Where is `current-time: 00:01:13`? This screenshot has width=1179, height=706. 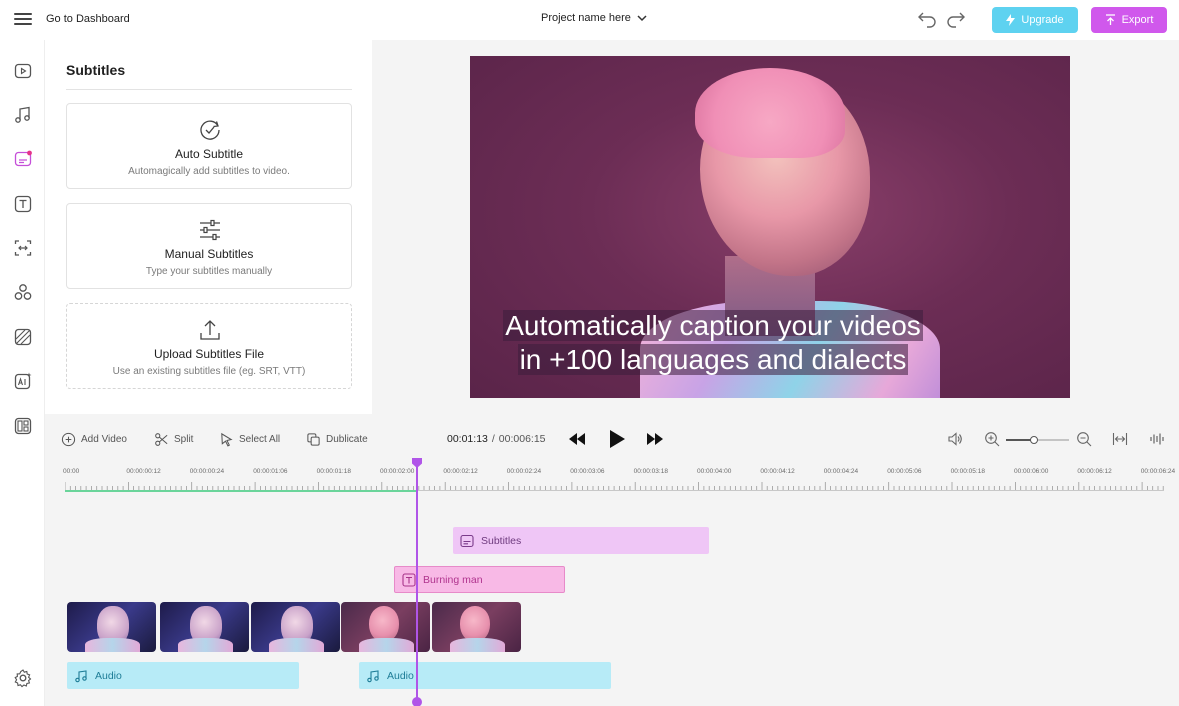 current-time: 00:01:13 is located at coordinates (467, 439).